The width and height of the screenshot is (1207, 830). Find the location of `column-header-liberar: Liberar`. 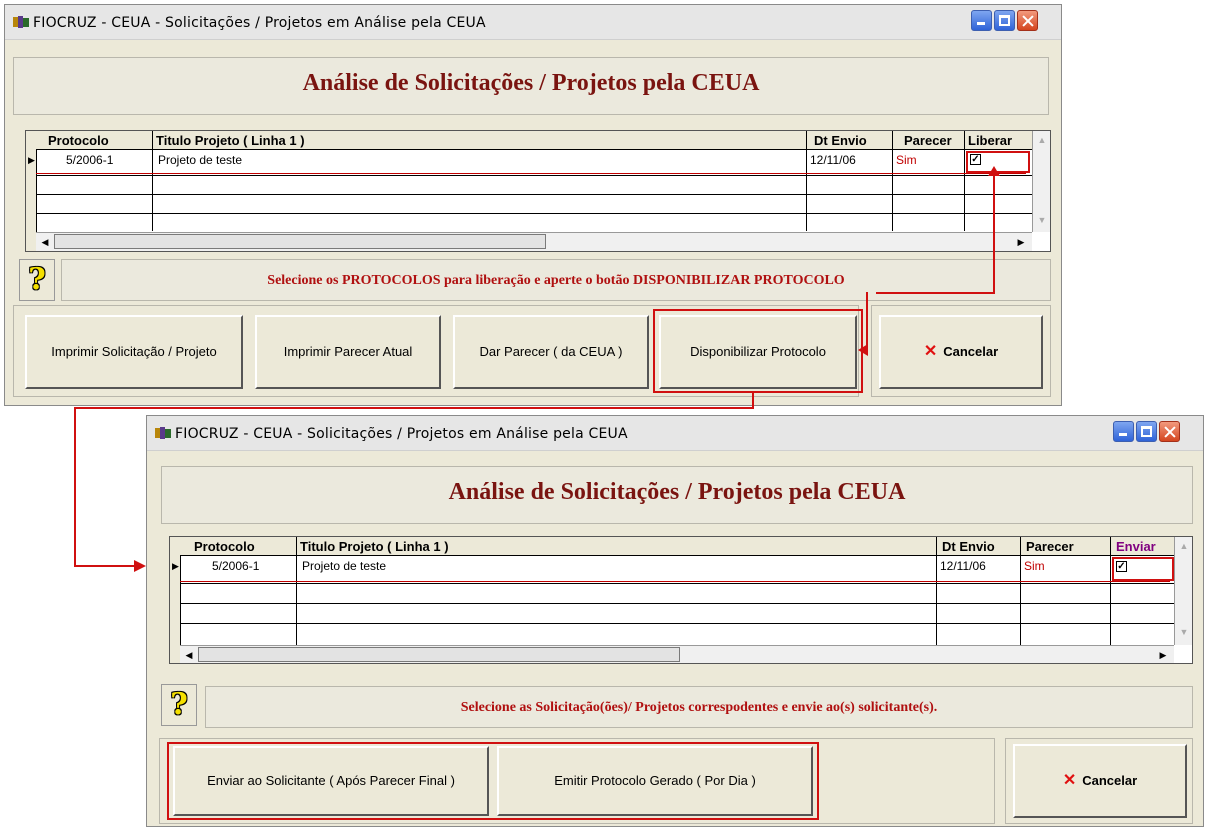

column-header-liberar: Liberar is located at coordinates (990, 140).